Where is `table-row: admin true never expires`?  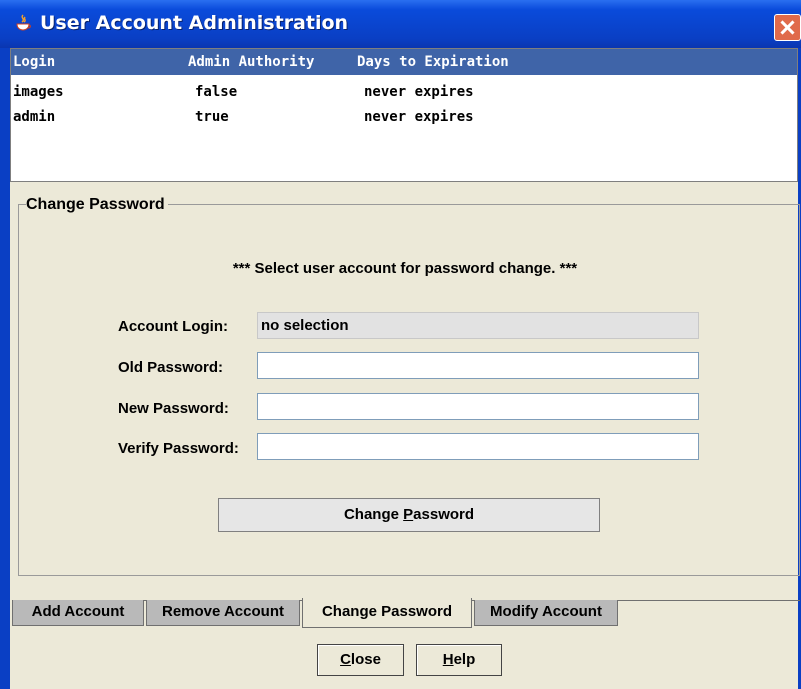 table-row: admin true never expires is located at coordinates (404, 118).